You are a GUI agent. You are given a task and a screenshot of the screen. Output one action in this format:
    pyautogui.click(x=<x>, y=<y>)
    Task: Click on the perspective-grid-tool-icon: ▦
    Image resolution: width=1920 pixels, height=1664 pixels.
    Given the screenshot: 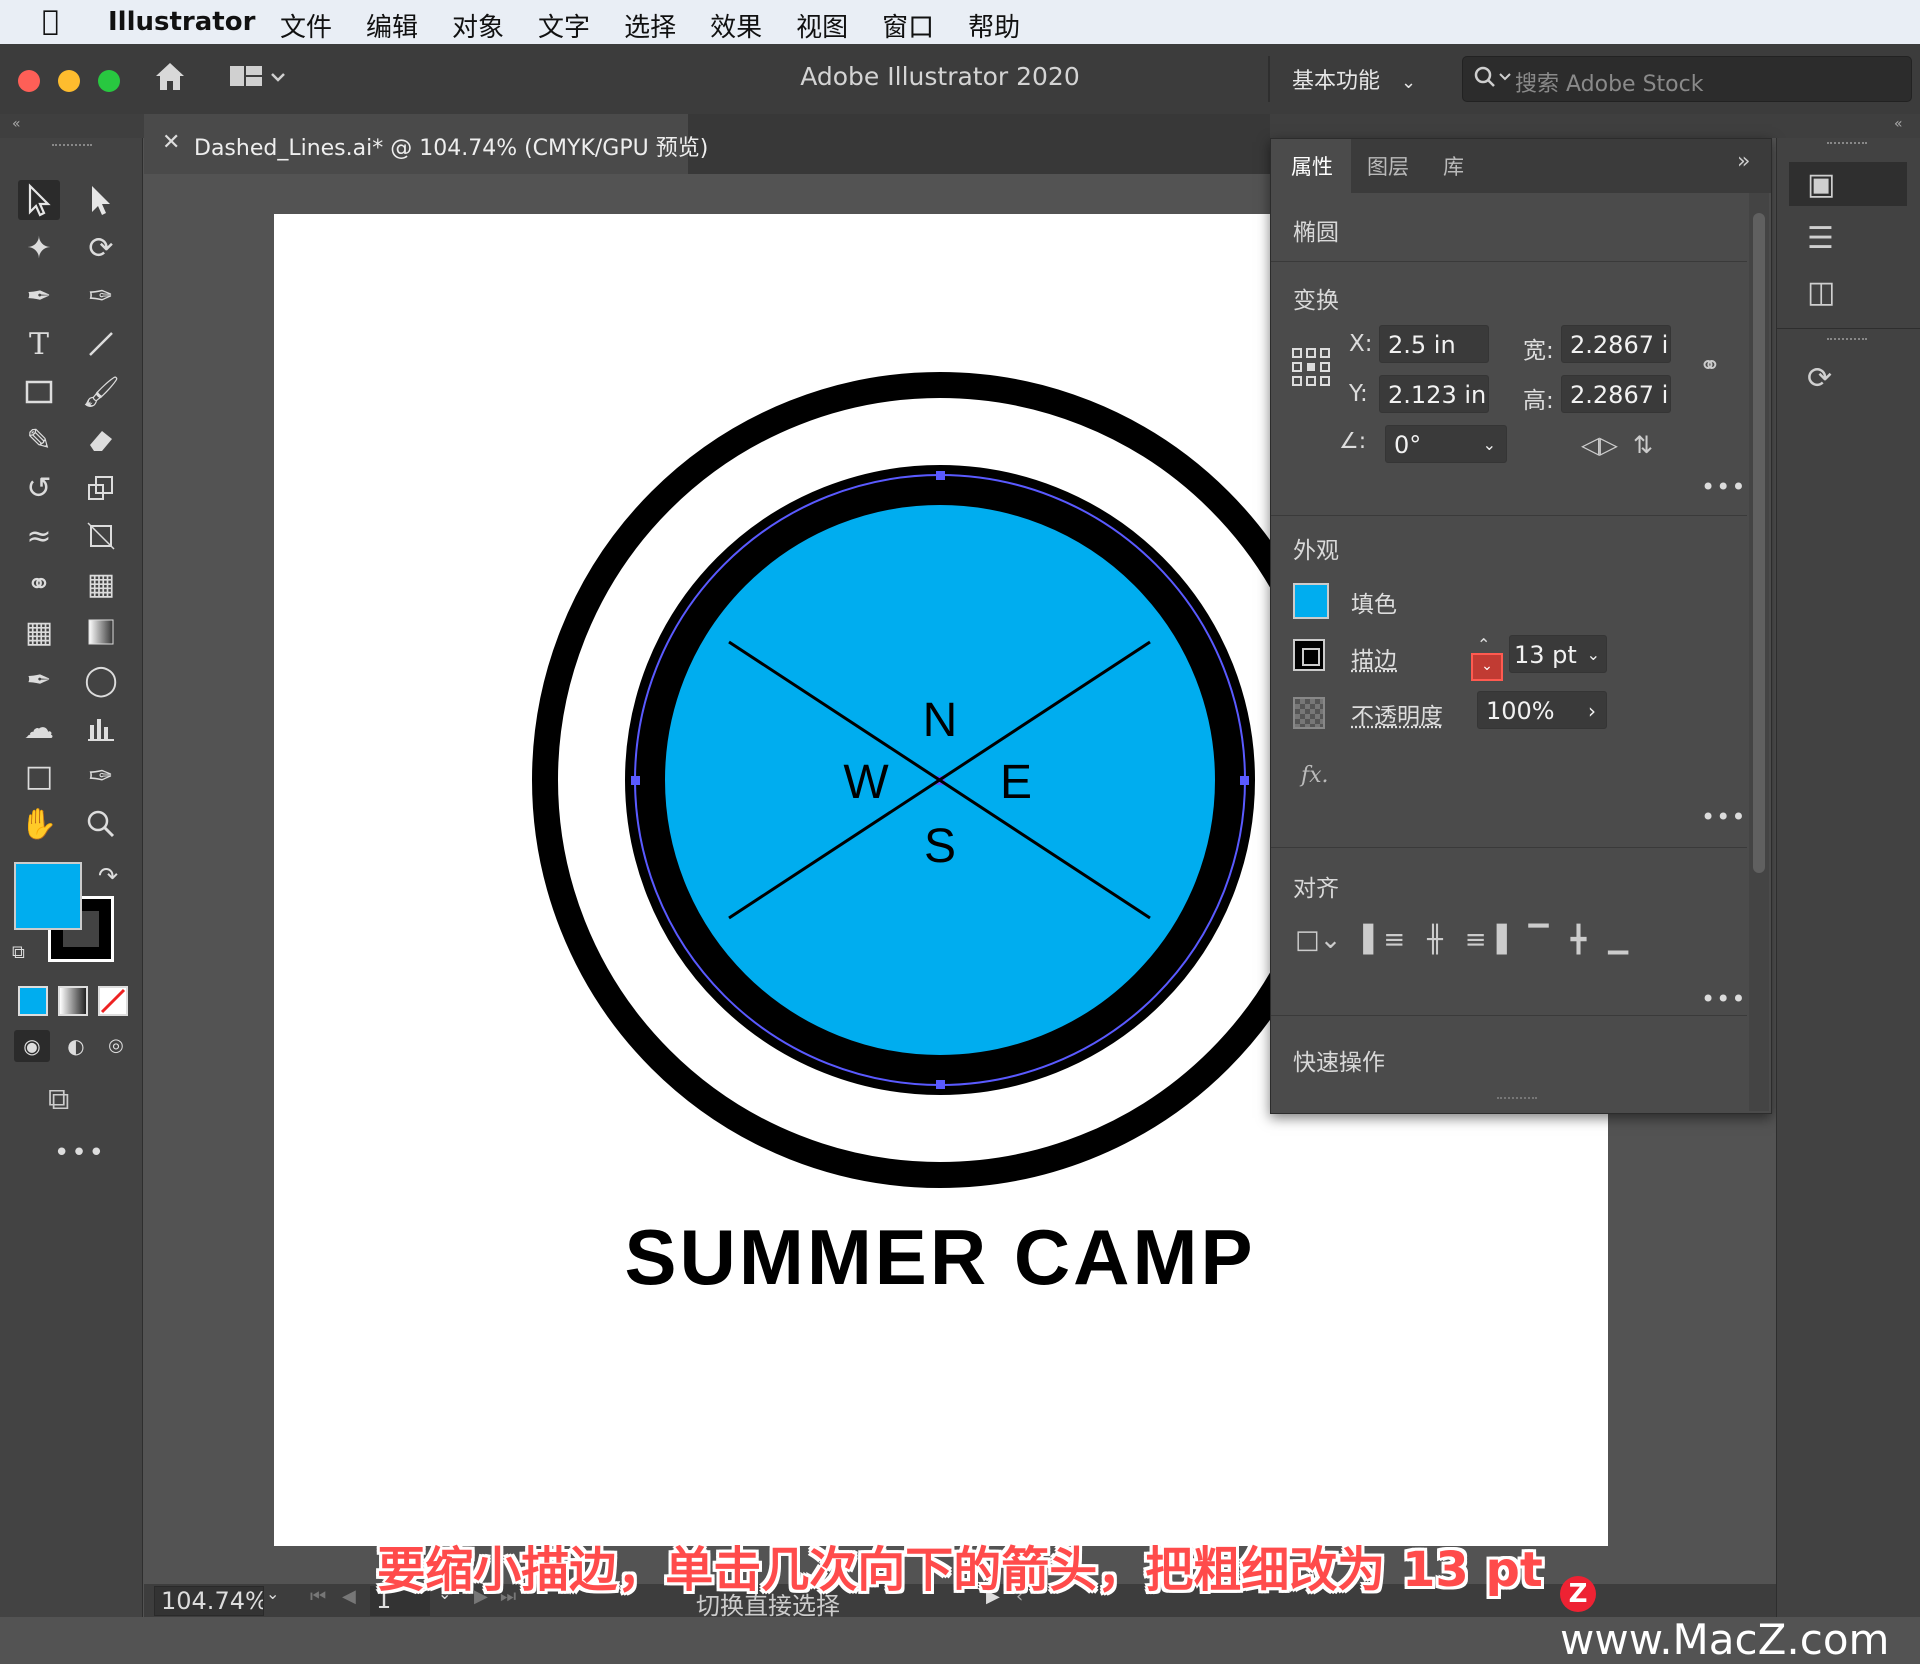 What is the action you would take?
    pyautogui.click(x=101, y=584)
    